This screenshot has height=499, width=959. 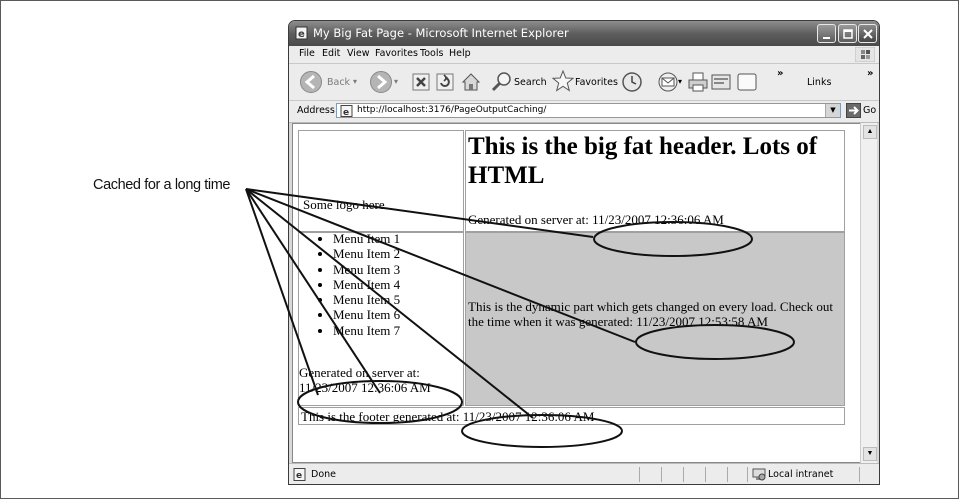 I want to click on header-time-callout-circle, so click(x=673, y=239).